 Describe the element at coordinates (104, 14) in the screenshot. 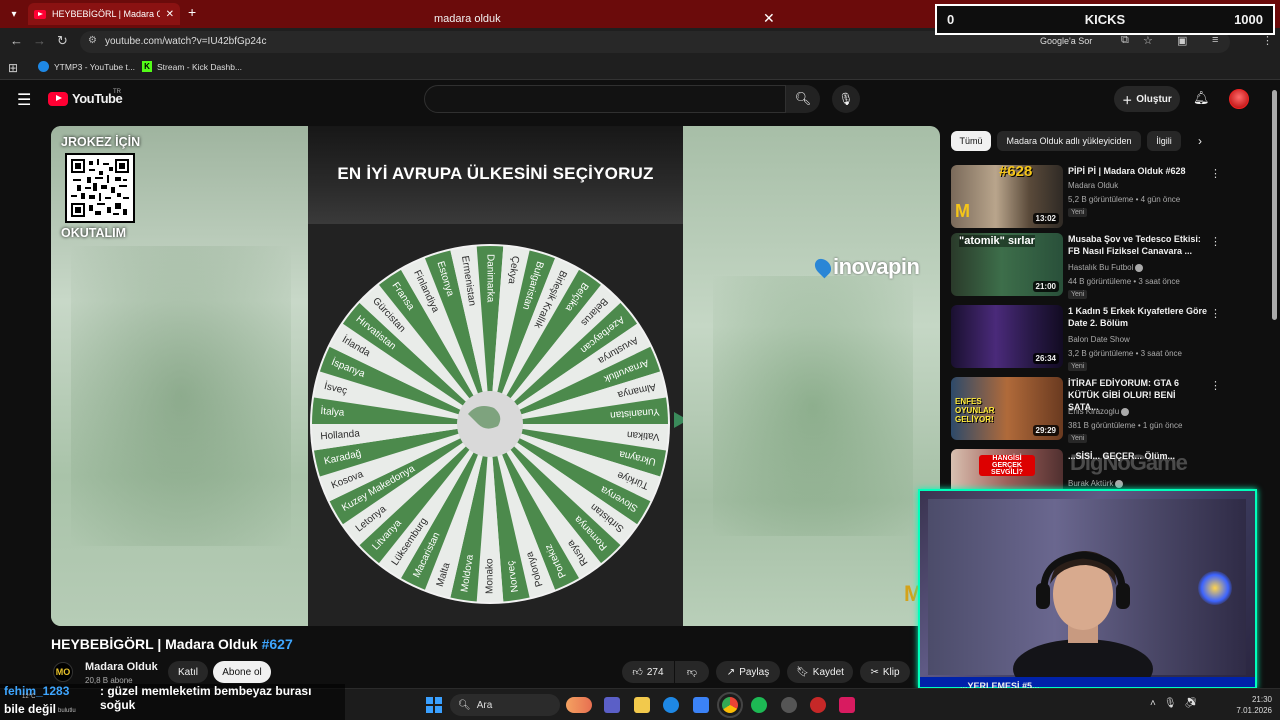

I see `tab-youtube: HEYBEBİGÖRL | Madara Olduk ✕` at that location.